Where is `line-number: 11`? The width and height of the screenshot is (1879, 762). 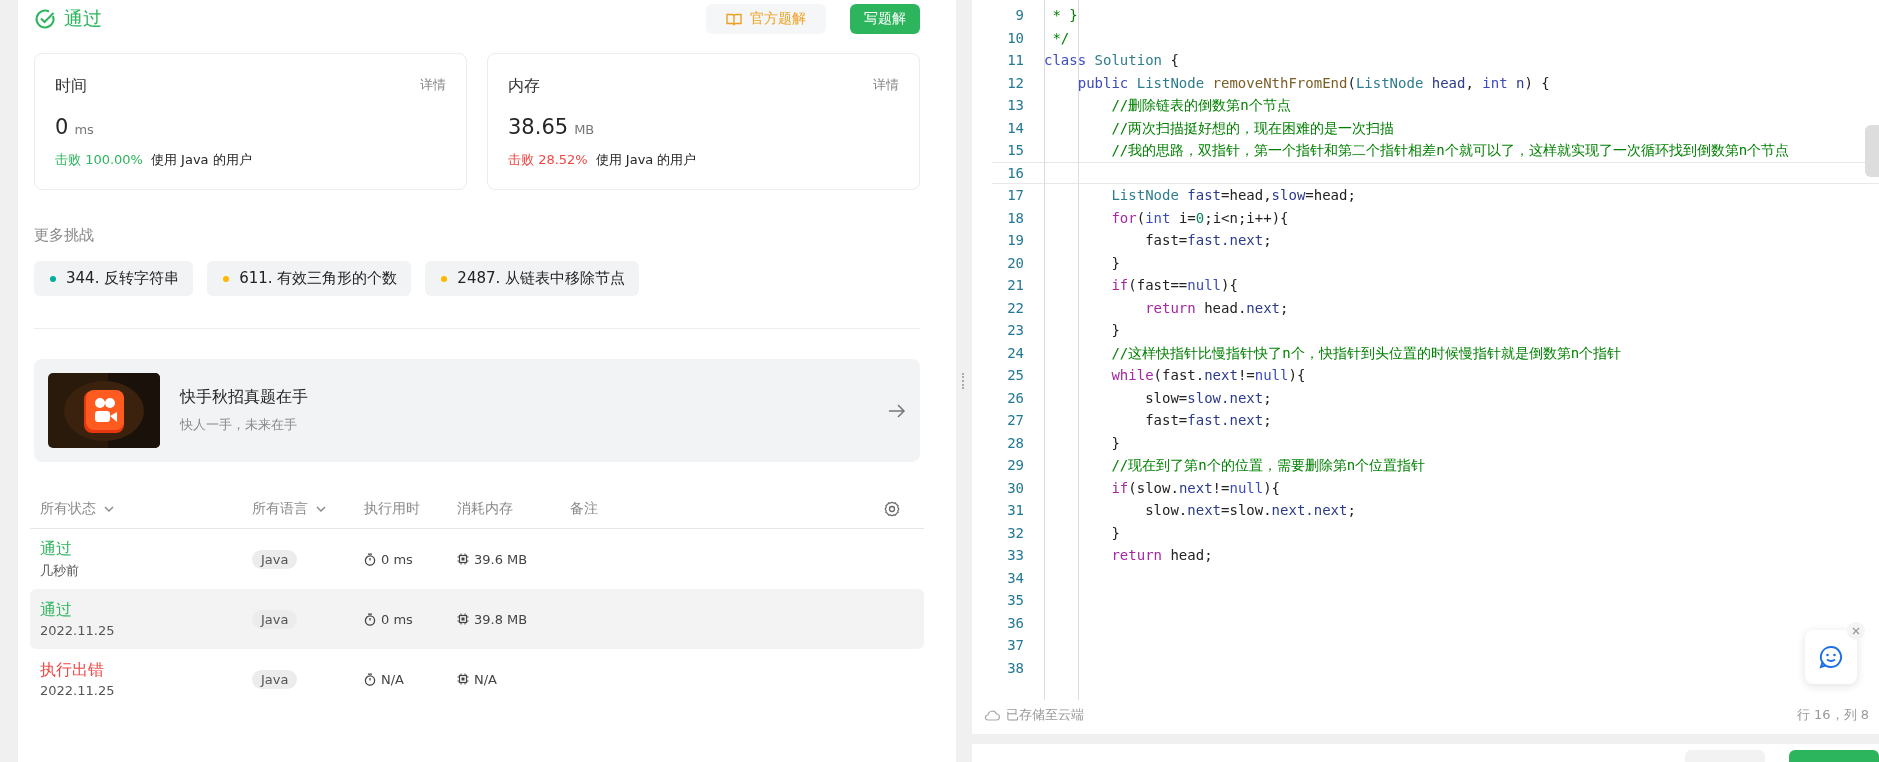 line-number: 11 is located at coordinates (1015, 60).